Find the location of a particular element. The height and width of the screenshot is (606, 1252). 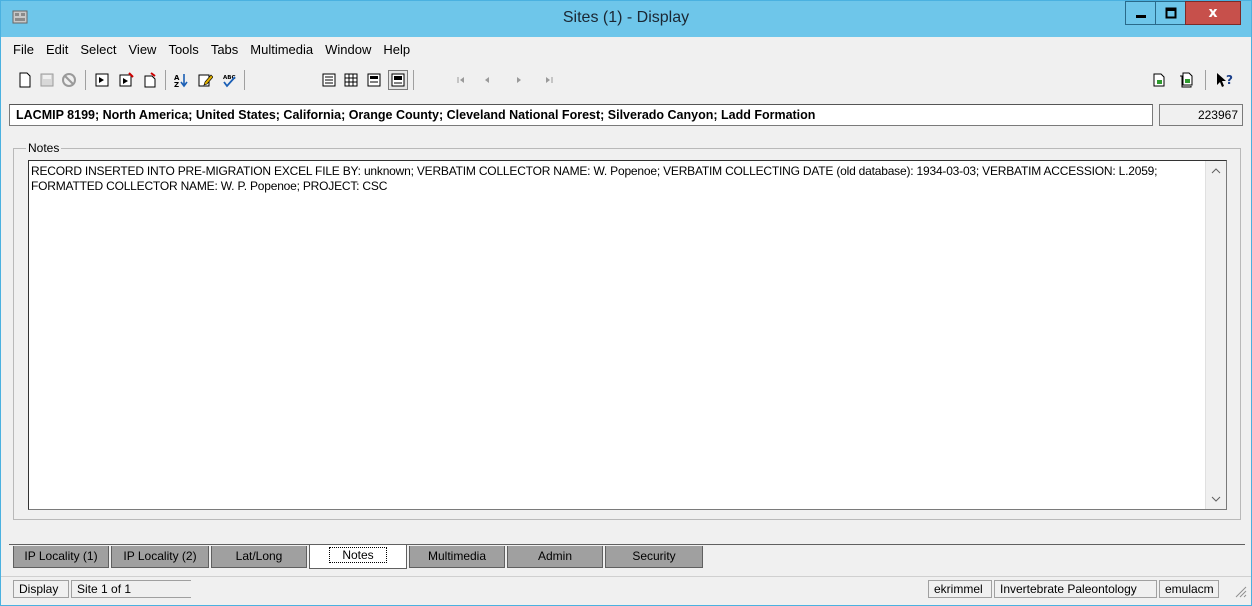

table-view-button is located at coordinates (351, 80).